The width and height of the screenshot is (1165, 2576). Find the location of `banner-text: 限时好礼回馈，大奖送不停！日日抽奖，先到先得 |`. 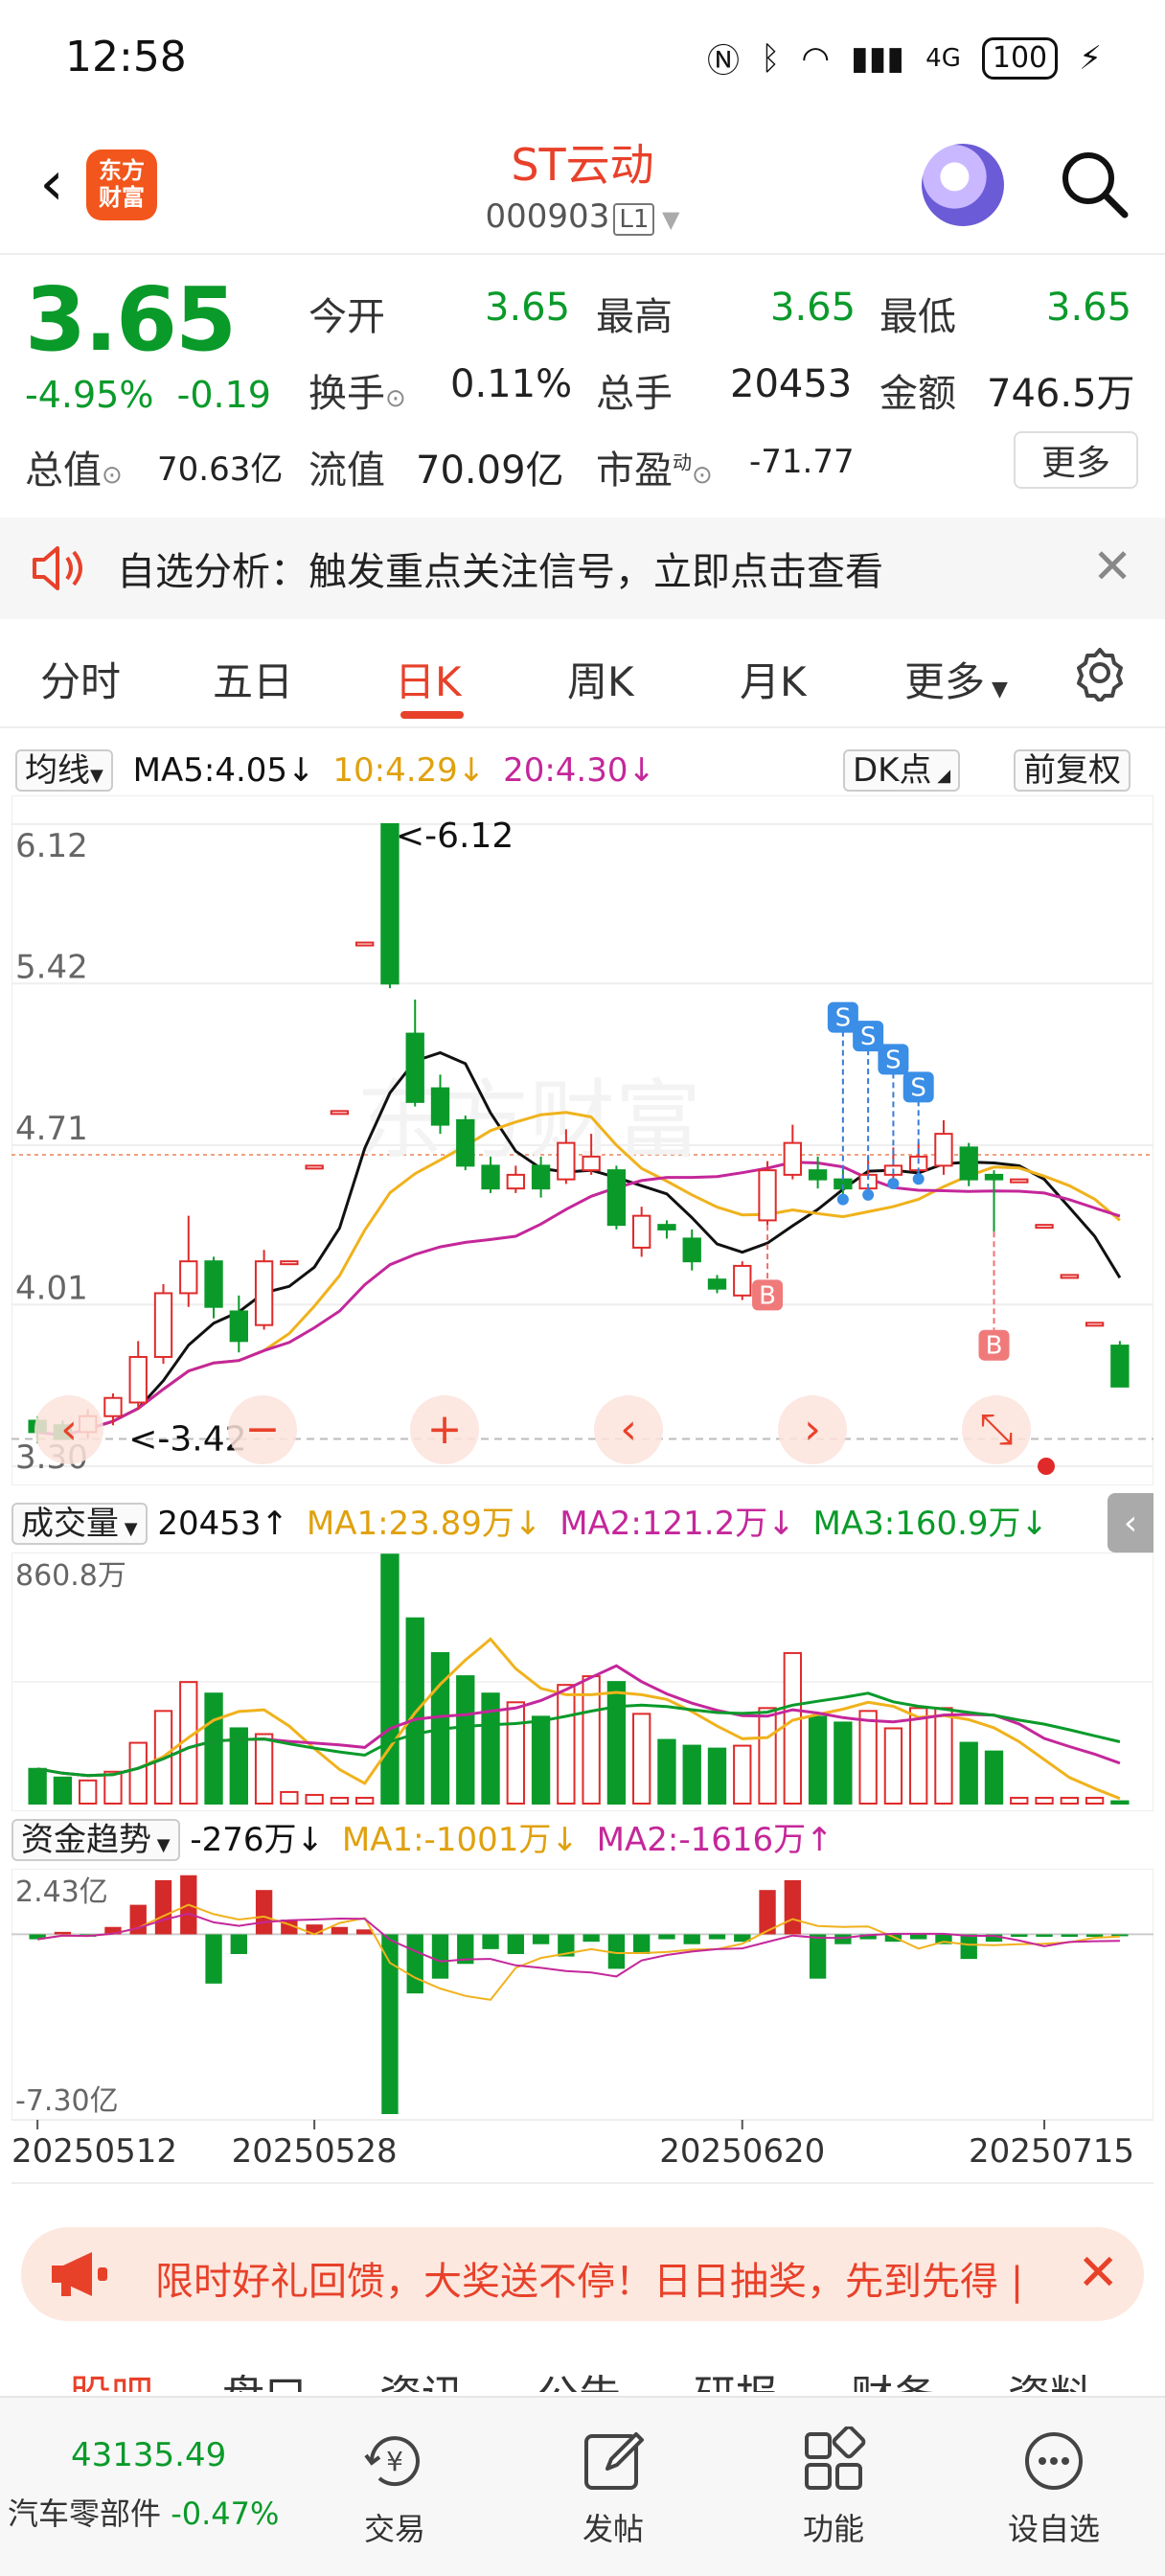

banner-text: 限时好礼回馈，大奖送不停！日日抽奖，先到先得 | is located at coordinates (589, 2282).